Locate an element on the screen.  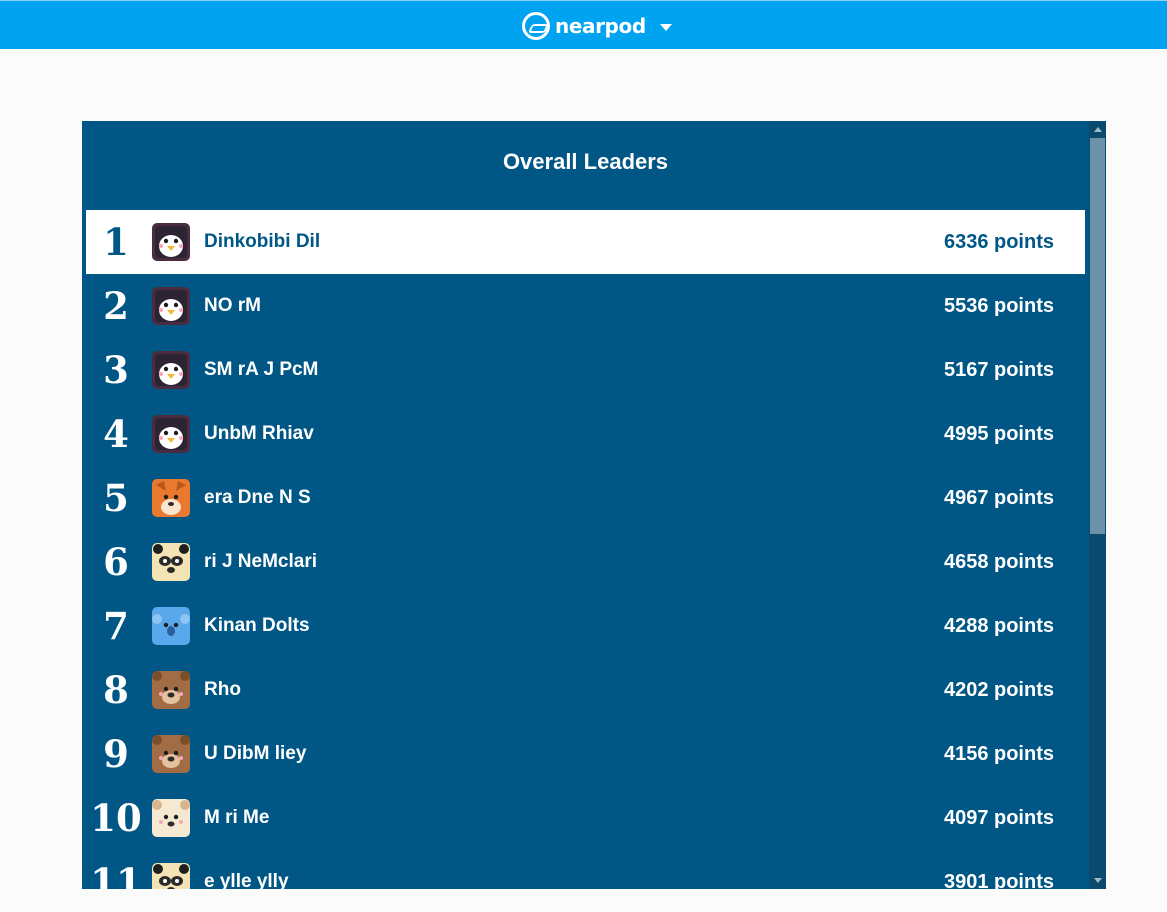
player-points: 5536 points is located at coordinates (998, 306).